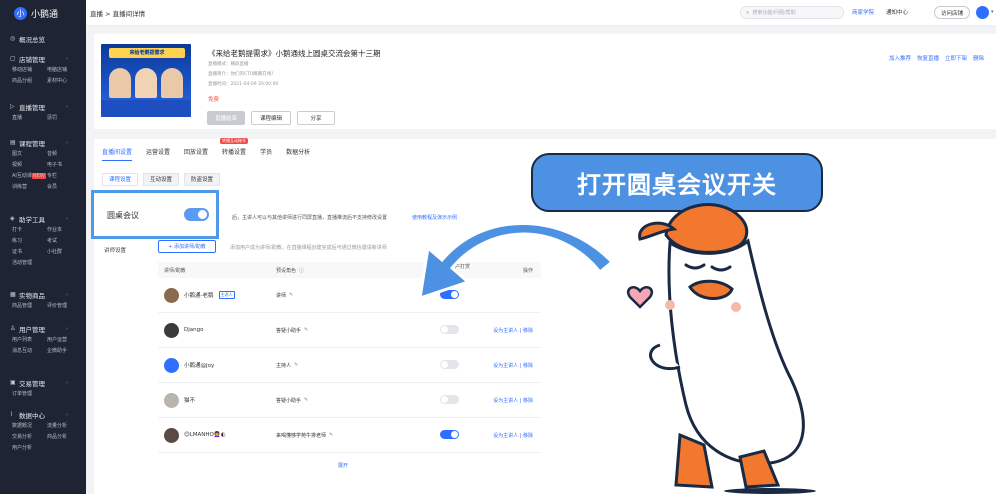 Image resolution: width=996 pixels, height=494 pixels. I want to click on sidebar-section-head: ▢ 店铺管理 ›, so click(43, 58).